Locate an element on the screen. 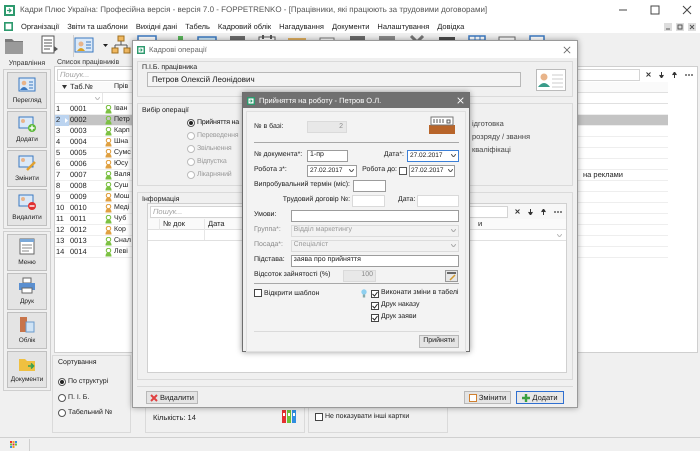 Image resolution: width=700 pixels, height=451 pixels. calendar-edit-icon is located at coordinates (451, 276).